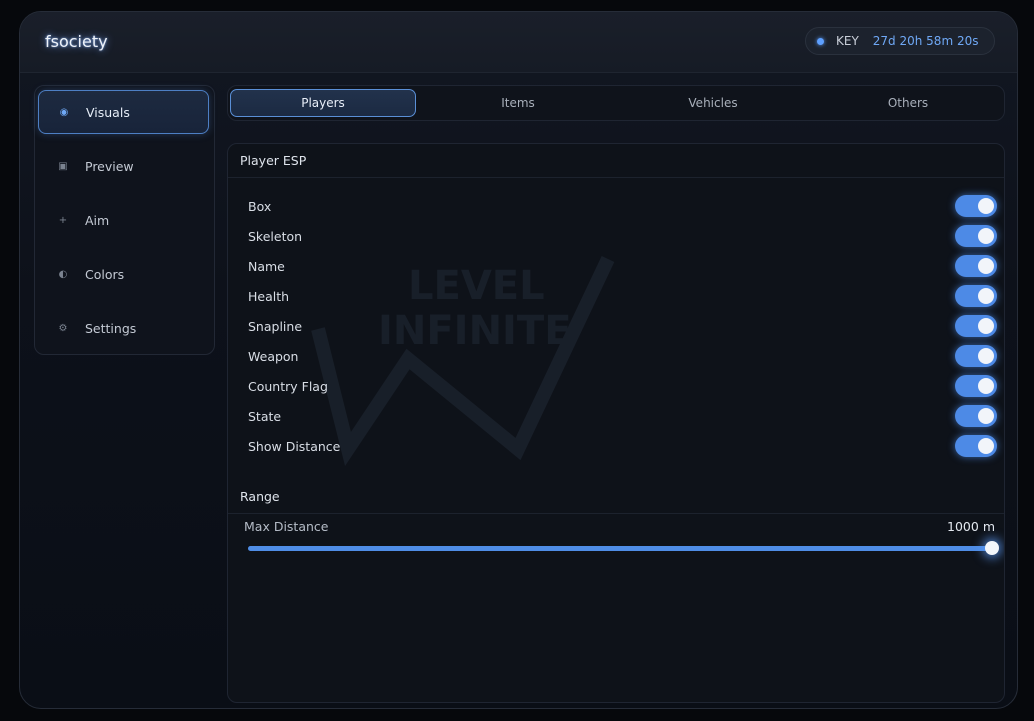 This screenshot has width=1034, height=721. I want to click on title-bar: fsociety KEY 27d 20h 58m 20s, so click(518, 42).